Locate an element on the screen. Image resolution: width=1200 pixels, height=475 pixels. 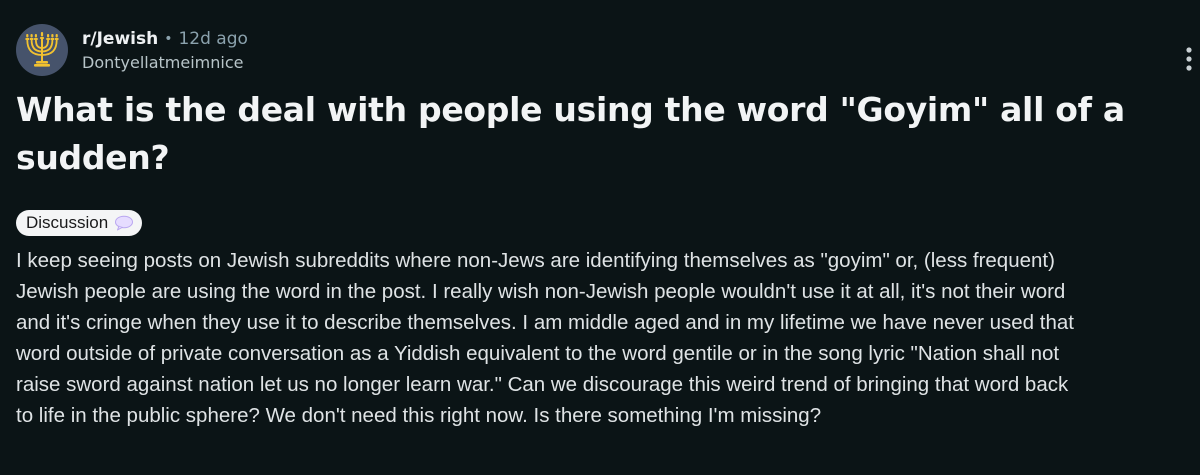
flair-label: Discussion is located at coordinates (67, 222).